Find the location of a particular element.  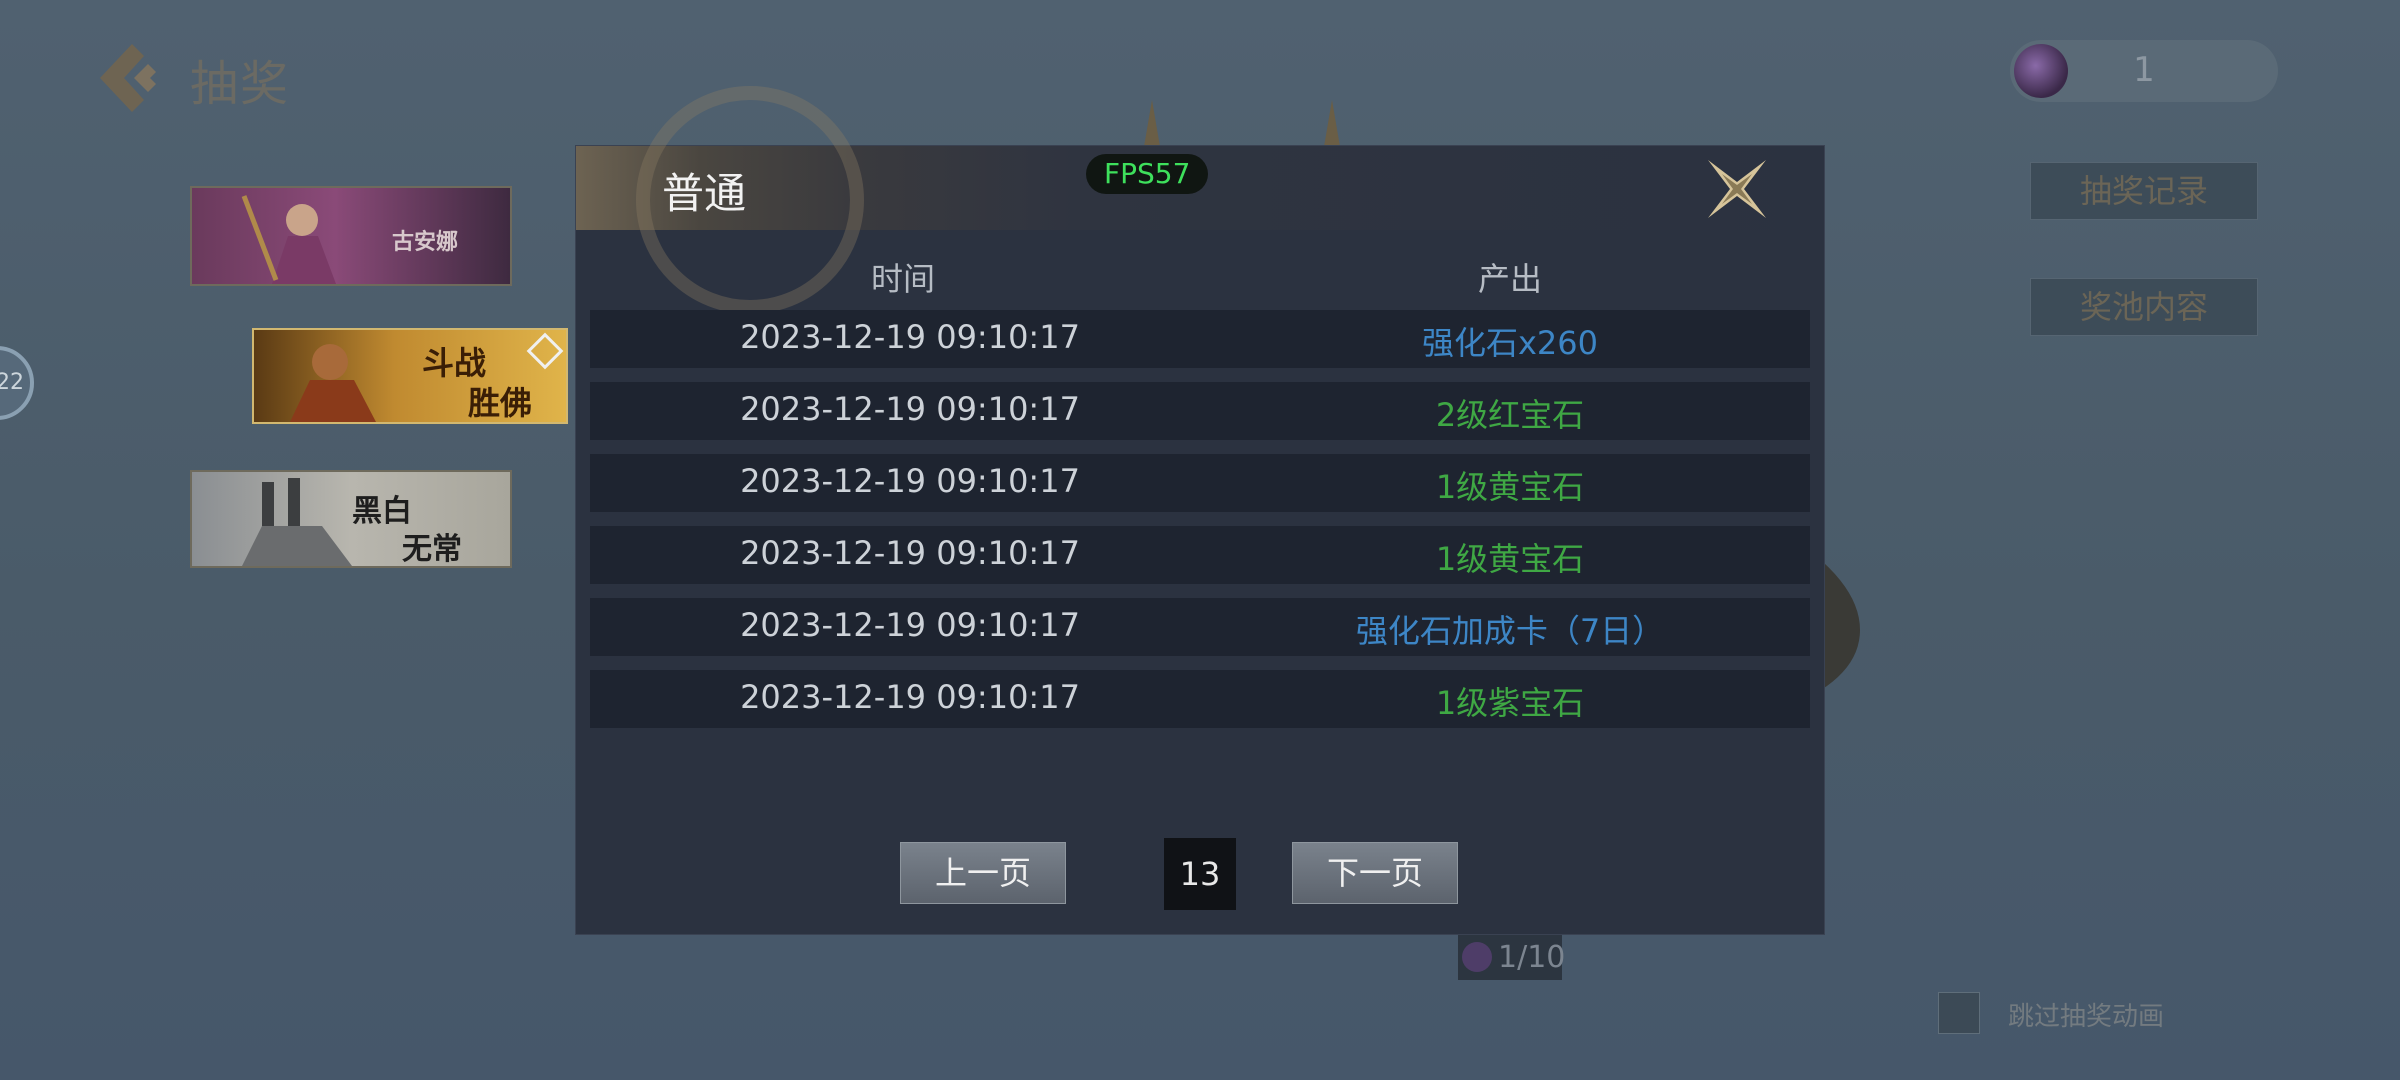

column-header-output: 产出 is located at coordinates (1509, 279).